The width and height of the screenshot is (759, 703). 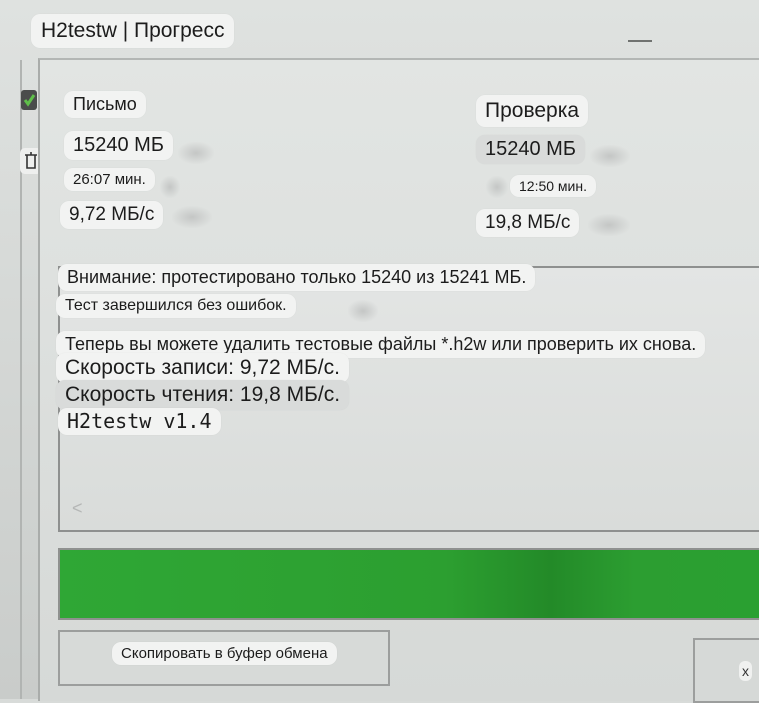 What do you see at coordinates (29, 100) in the screenshot?
I see `app-icon` at bounding box center [29, 100].